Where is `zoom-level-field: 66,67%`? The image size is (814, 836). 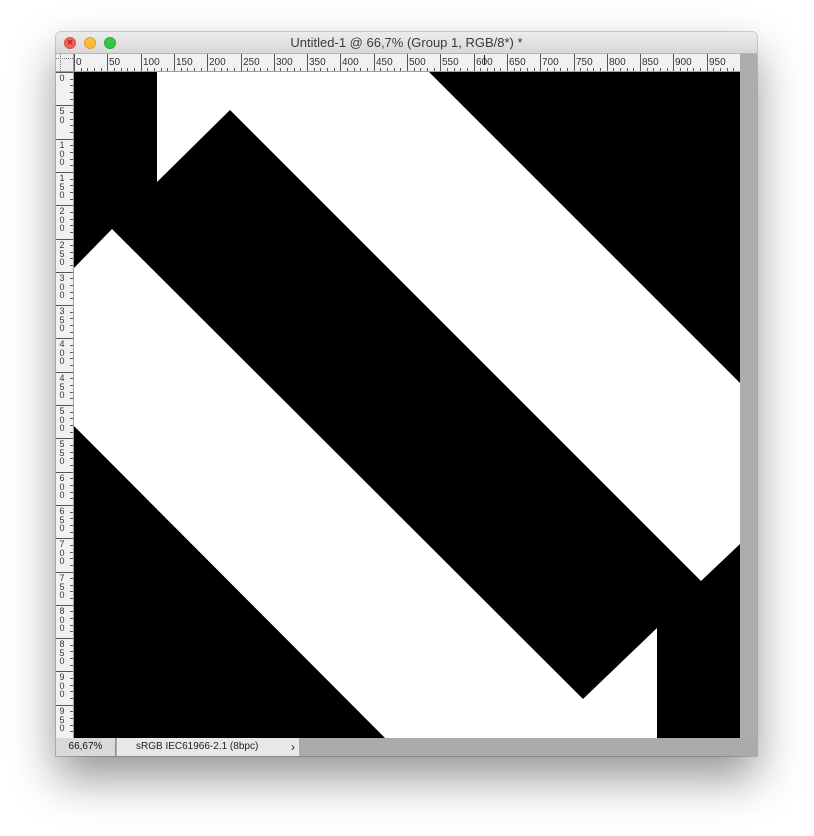 zoom-level-field: 66,67% is located at coordinates (86, 747).